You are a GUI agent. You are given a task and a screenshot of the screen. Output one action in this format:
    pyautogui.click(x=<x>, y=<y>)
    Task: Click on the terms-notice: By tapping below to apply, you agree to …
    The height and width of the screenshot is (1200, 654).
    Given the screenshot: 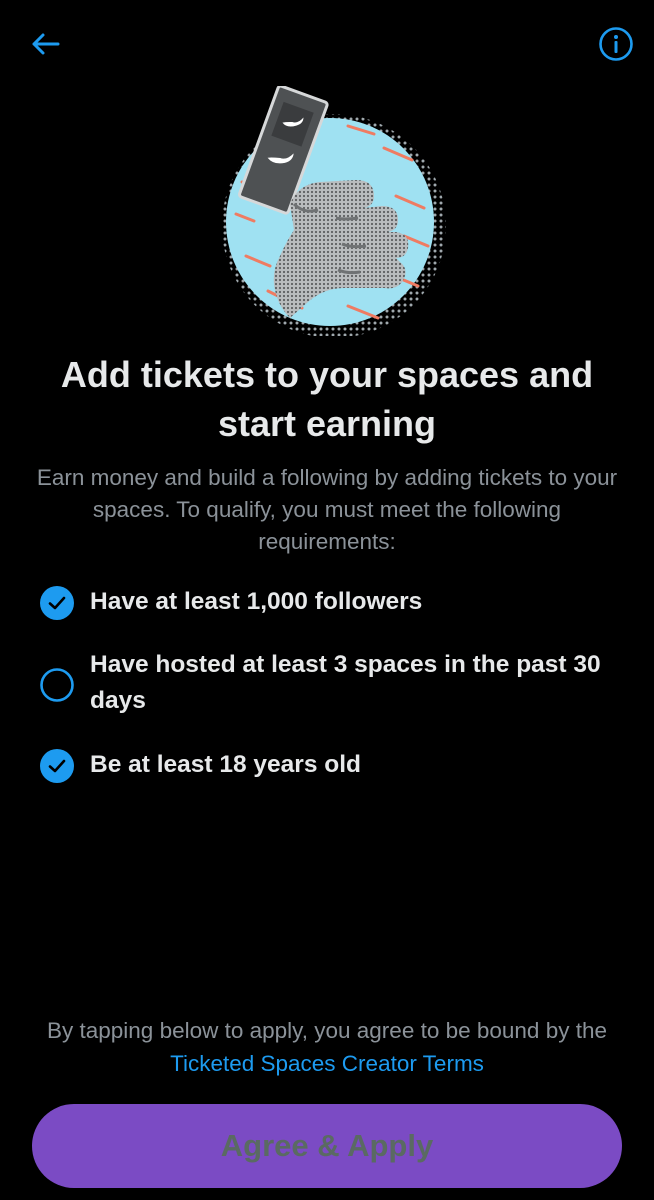 What is the action you would take?
    pyautogui.click(x=327, y=1047)
    